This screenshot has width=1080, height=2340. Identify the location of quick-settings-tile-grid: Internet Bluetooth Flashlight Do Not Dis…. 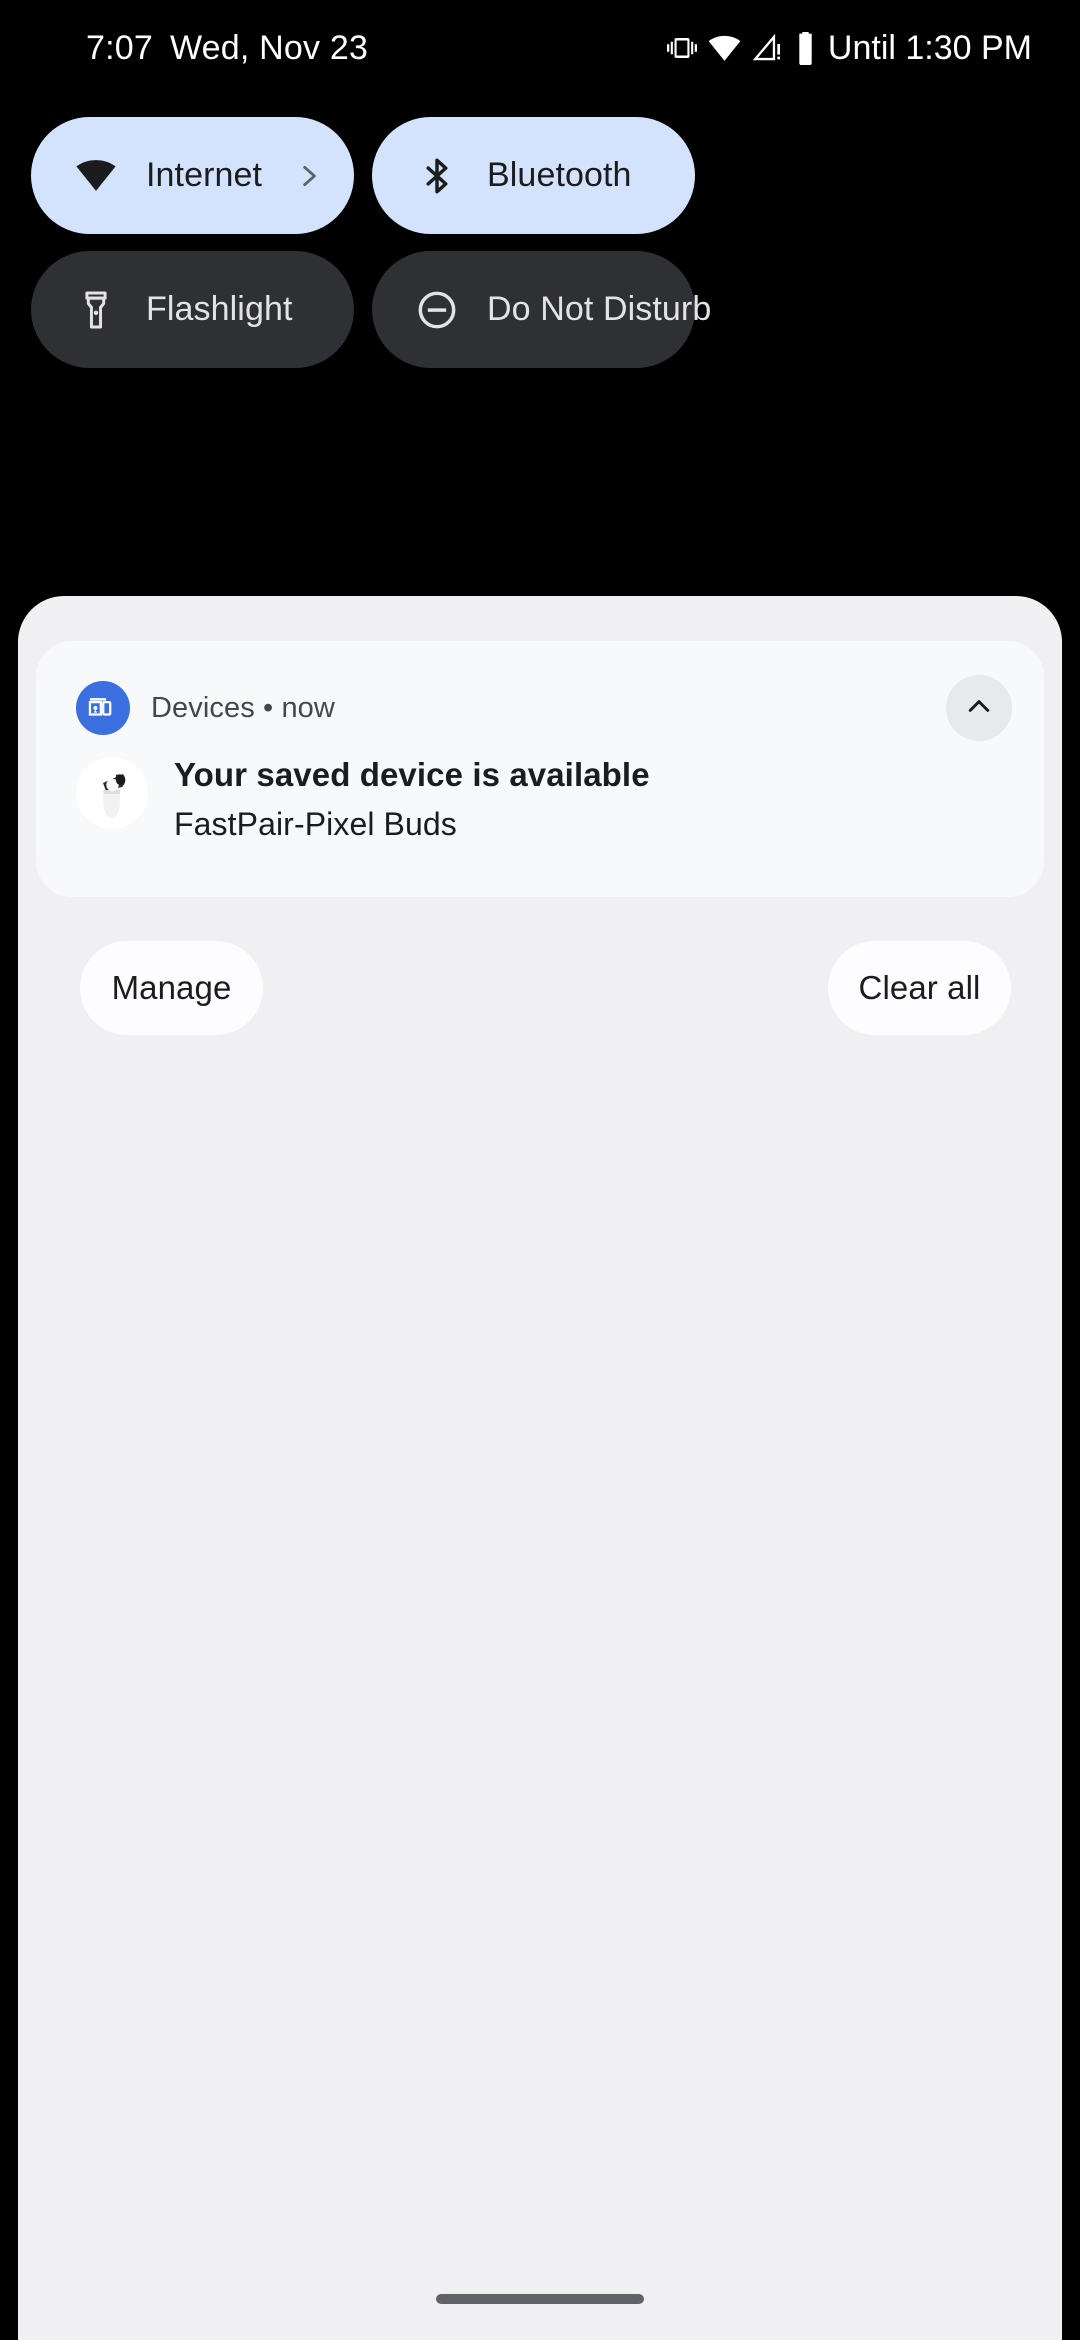
(540, 242).